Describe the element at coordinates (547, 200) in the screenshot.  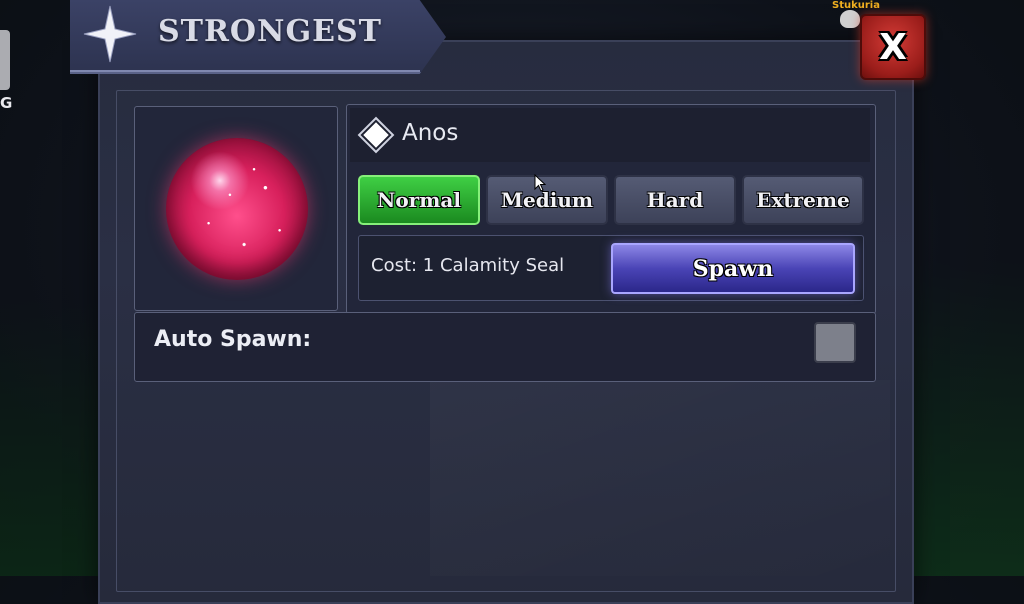
I see `difficulty-medium-button: Medium` at that location.